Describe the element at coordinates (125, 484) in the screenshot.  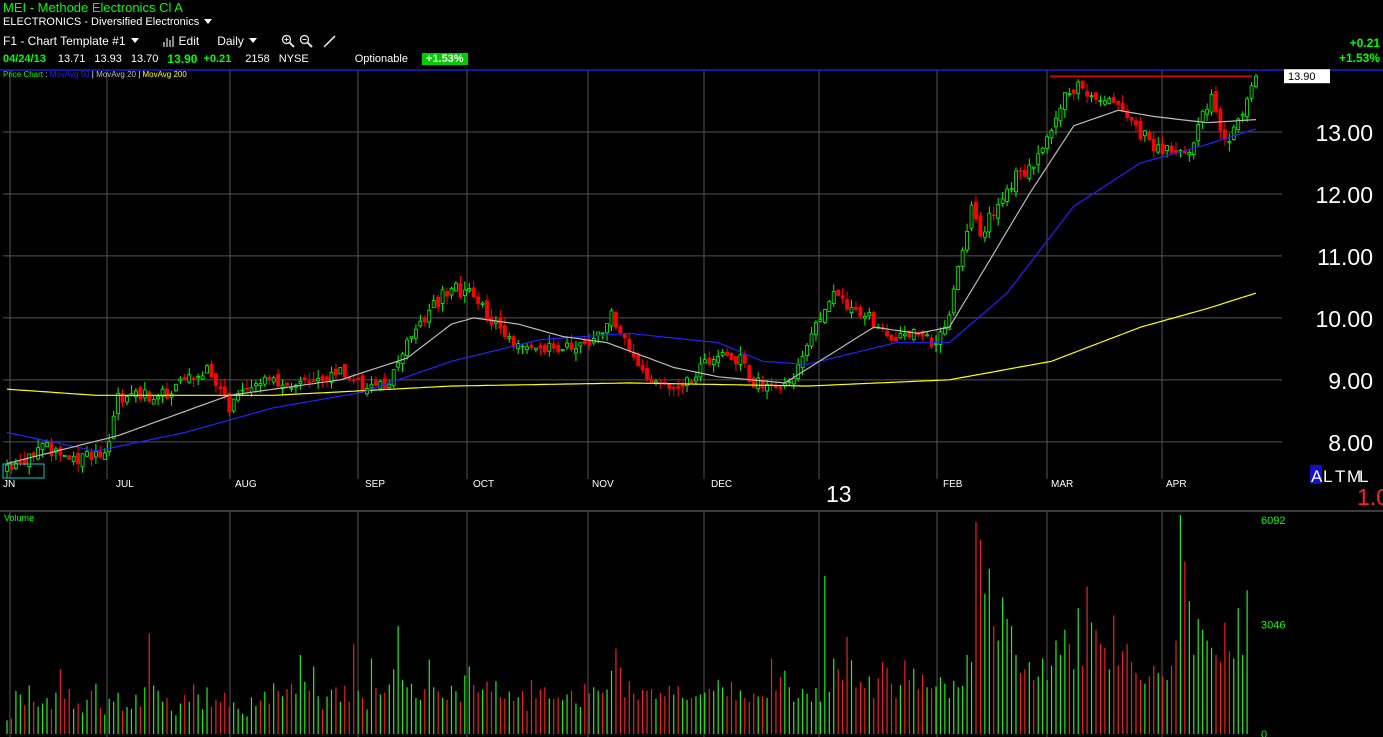
I see `x-tick-label: JUL` at that location.